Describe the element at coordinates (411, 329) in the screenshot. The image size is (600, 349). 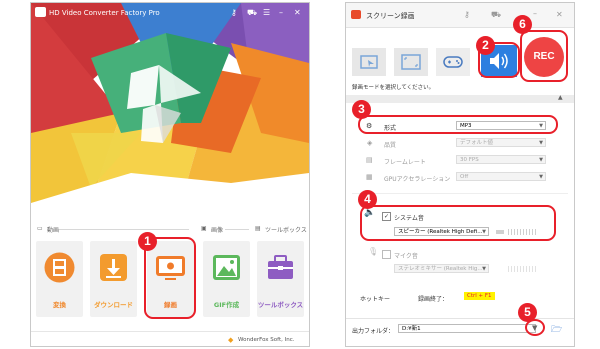
I see `output-path-value: D:¥新1` at that location.